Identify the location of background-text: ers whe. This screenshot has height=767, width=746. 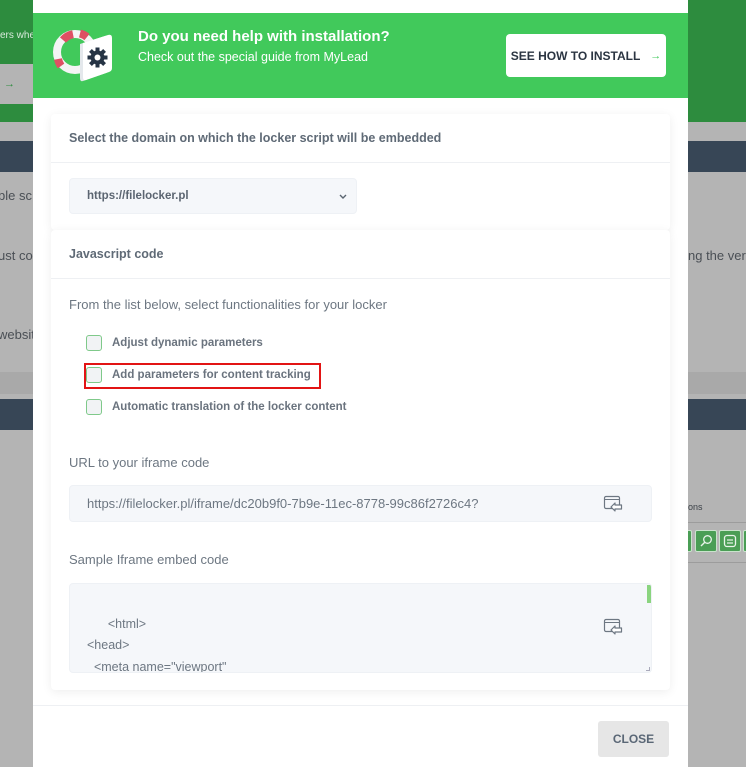
(18, 35).